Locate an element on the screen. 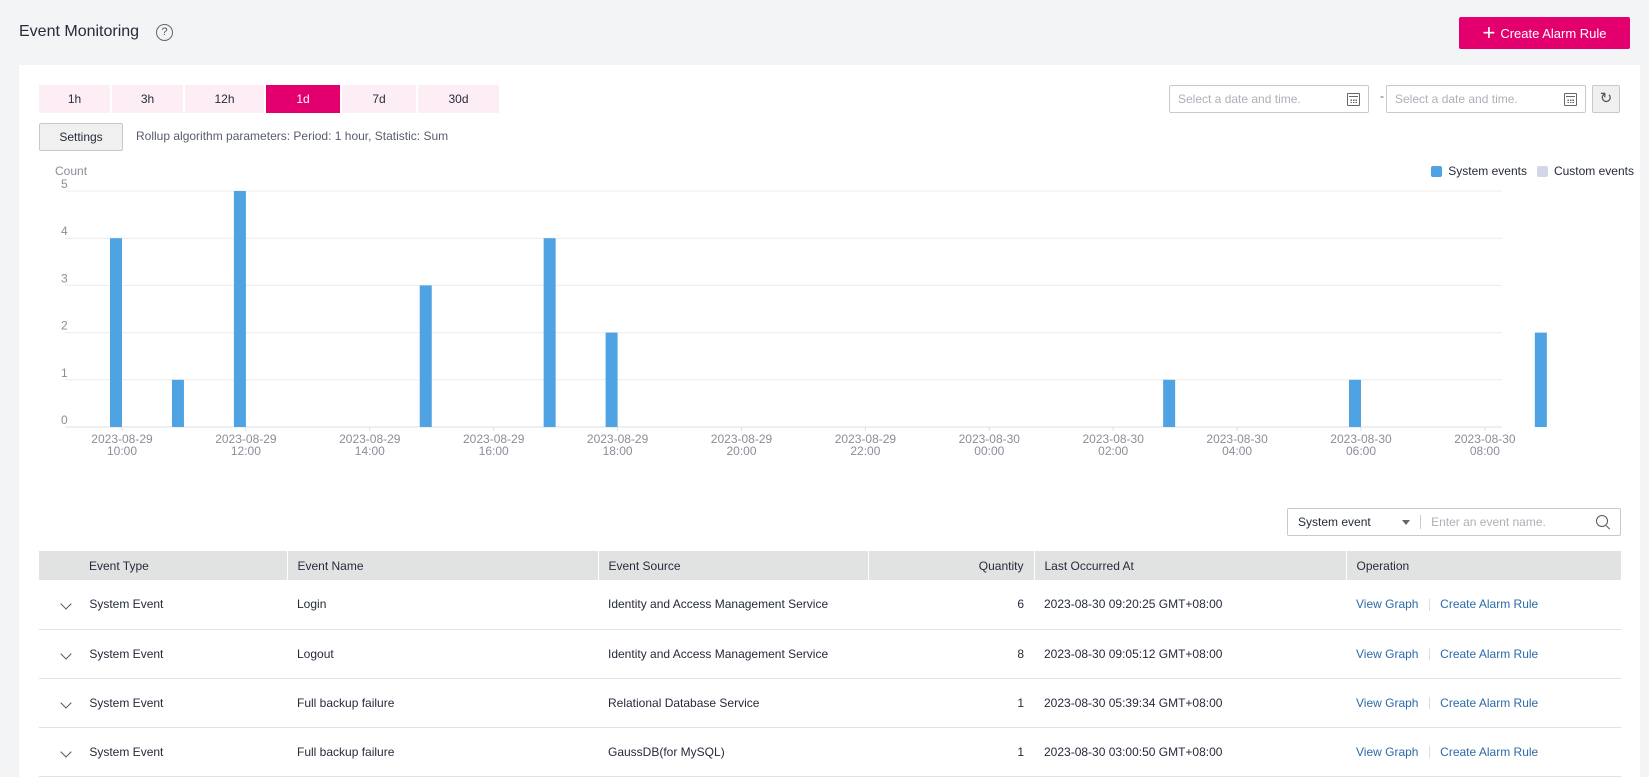  x-tick-label-time: 00:00 is located at coordinates (989, 451).